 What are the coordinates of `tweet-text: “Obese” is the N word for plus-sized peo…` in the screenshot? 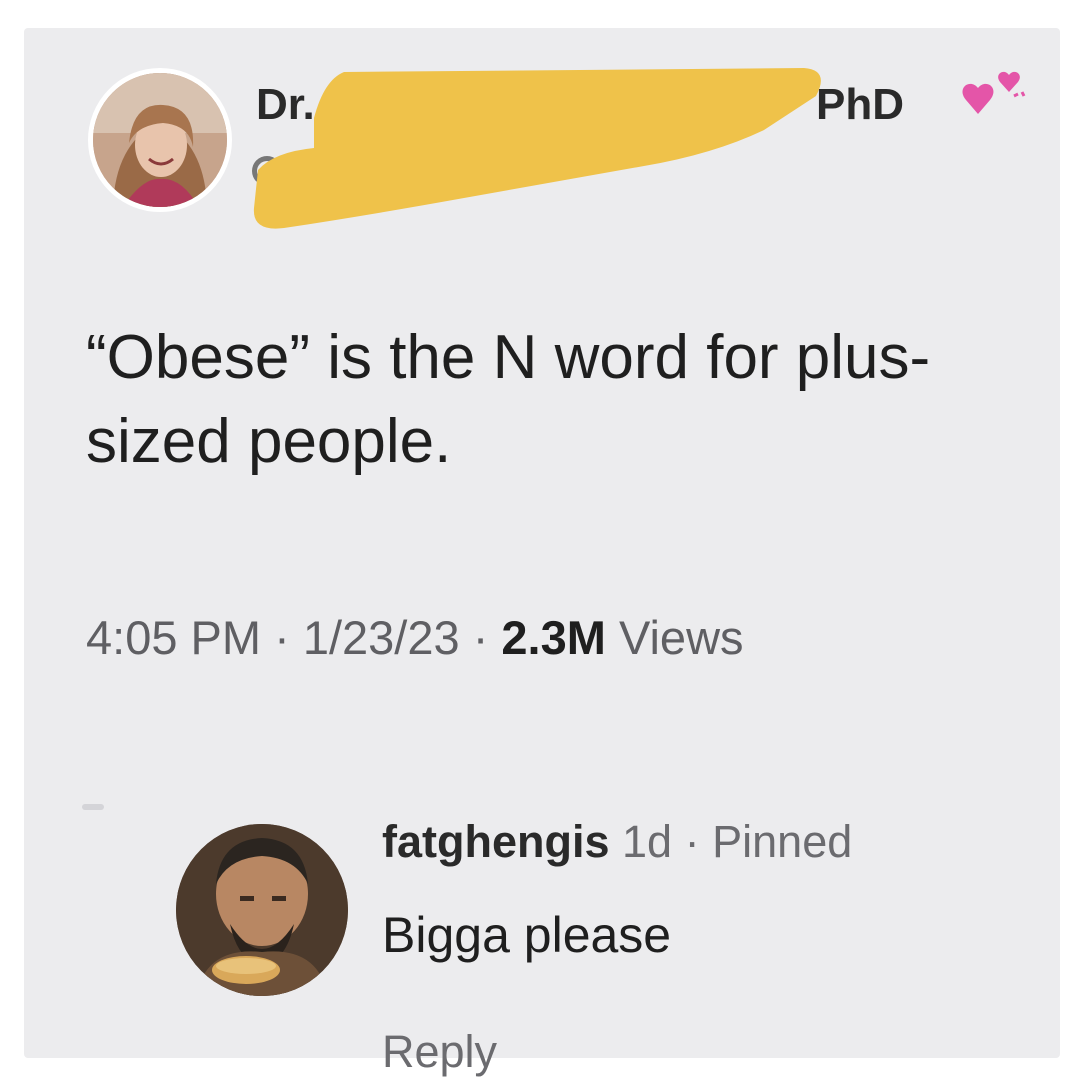 It's located at (508, 399).